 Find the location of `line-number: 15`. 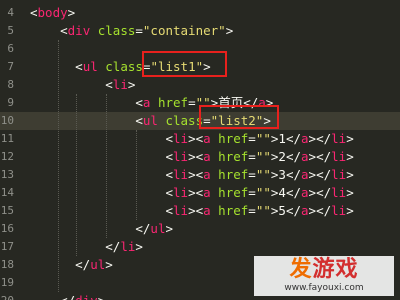

line-number: 15 is located at coordinates (7, 210).